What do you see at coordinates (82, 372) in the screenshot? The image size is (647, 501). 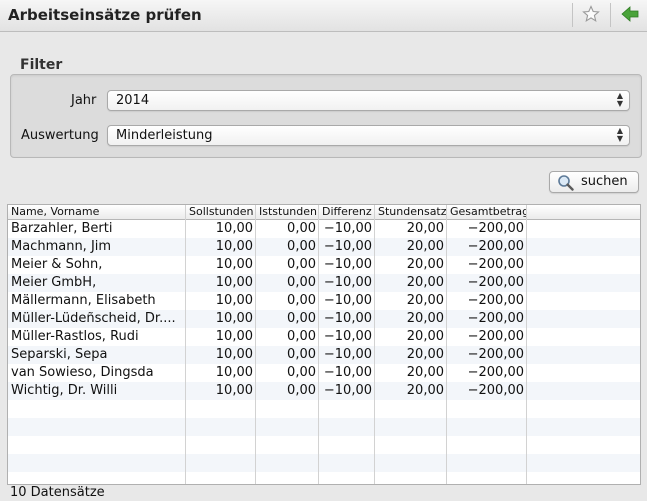 I see `col-name-cell: van Sowieso, Dingsda` at bounding box center [82, 372].